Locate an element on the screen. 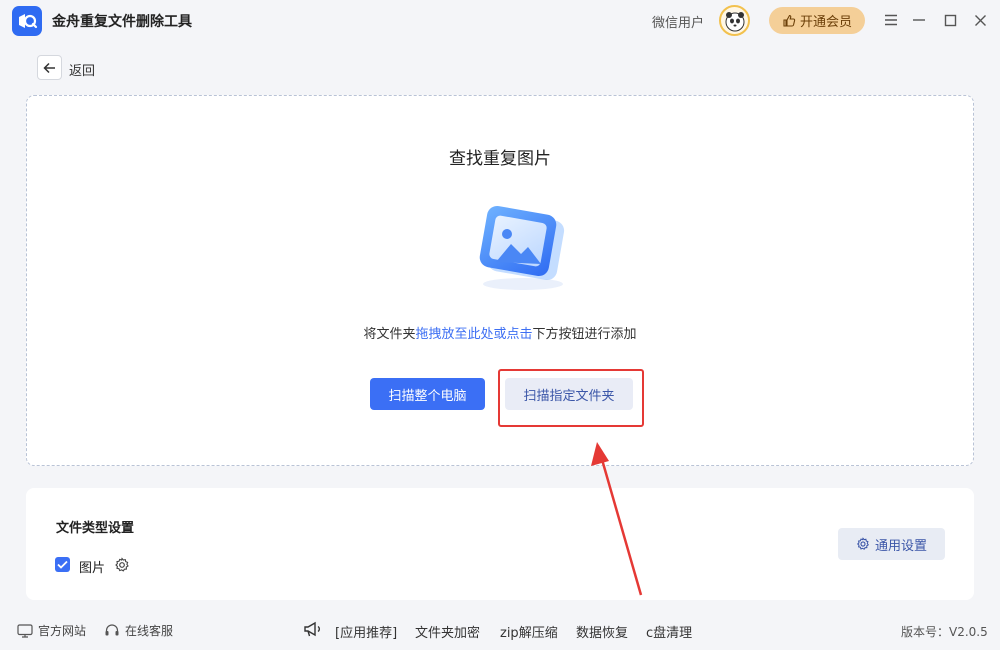 The width and height of the screenshot is (1000, 650). back-label: 返回 is located at coordinates (82, 69).